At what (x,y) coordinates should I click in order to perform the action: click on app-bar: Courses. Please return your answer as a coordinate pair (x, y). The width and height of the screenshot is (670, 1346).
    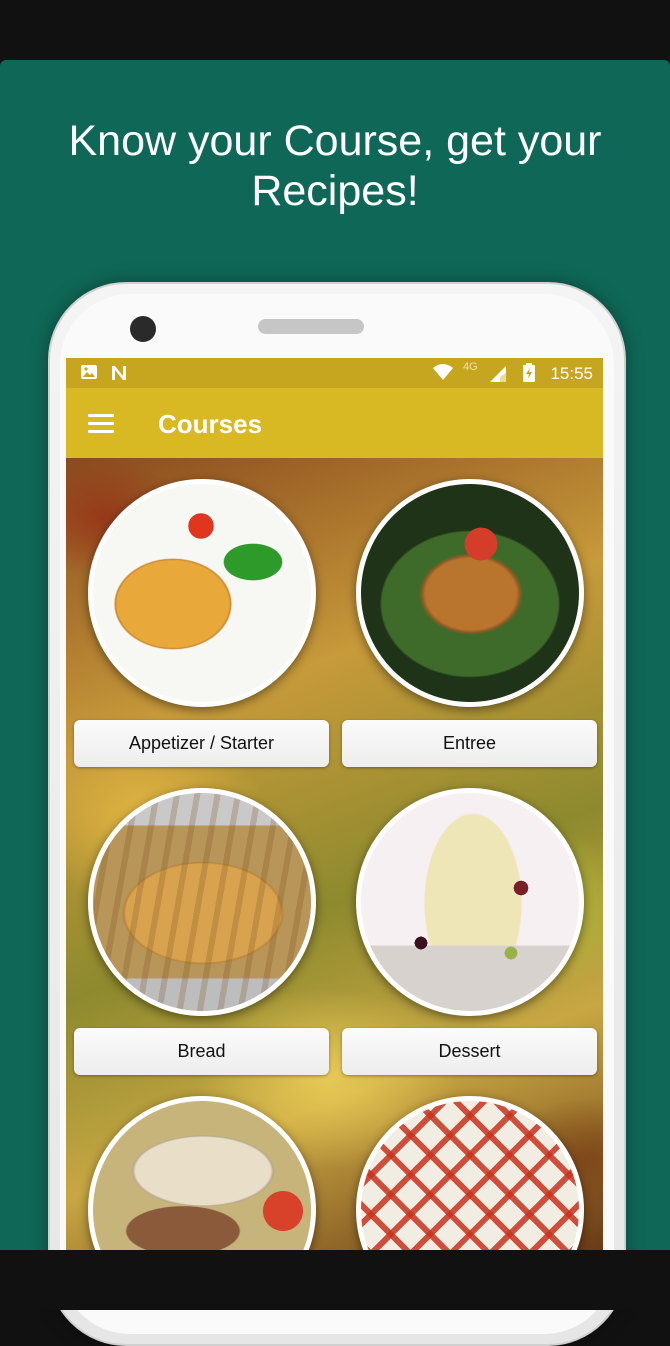
    Looking at the image, I should click on (334, 423).